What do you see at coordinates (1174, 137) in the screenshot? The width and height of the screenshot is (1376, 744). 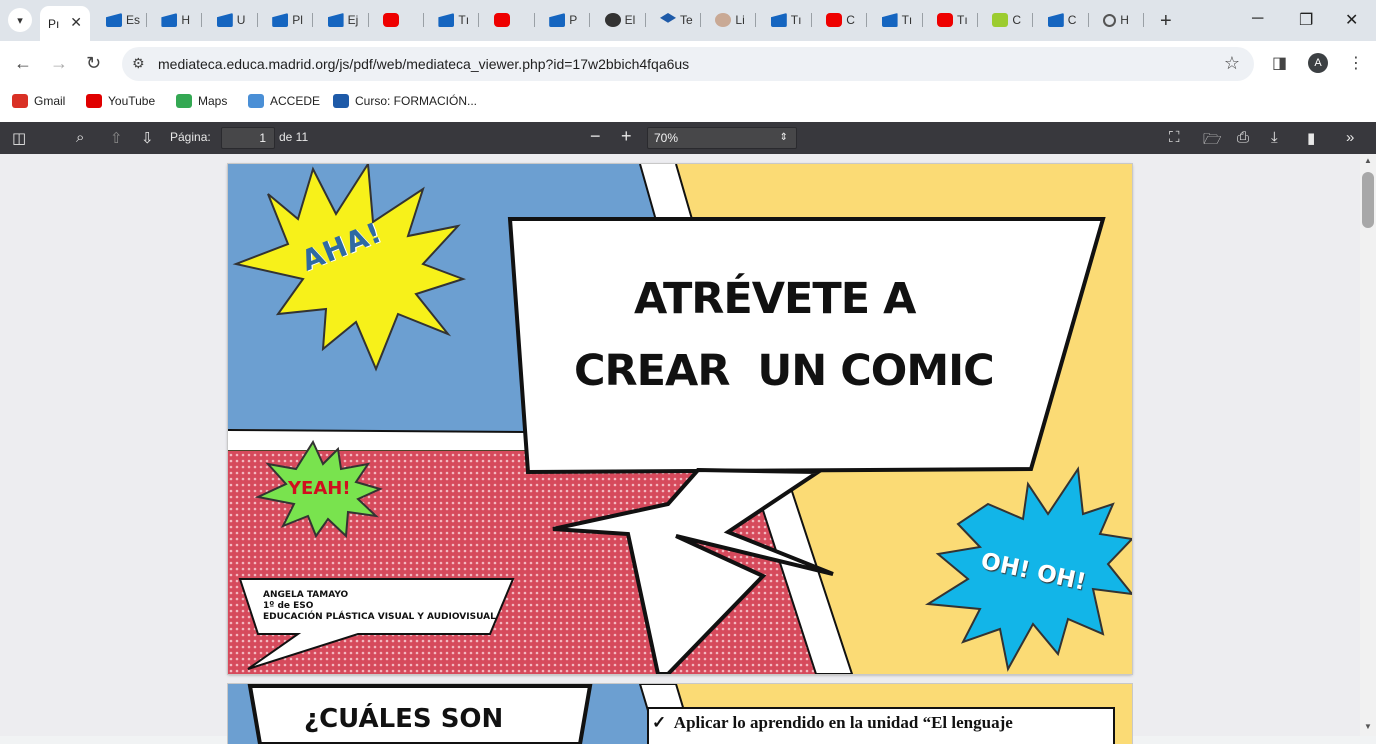 I see `presentation-mode-icon: ⛶` at bounding box center [1174, 137].